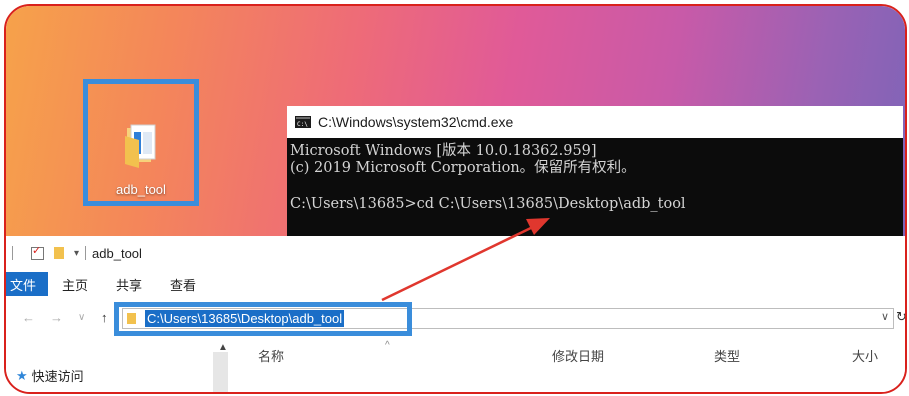 Image resolution: width=909 pixels, height=396 pixels. Describe the element at coordinates (27, 284) in the screenshot. I see `tab-file: 文件` at that location.